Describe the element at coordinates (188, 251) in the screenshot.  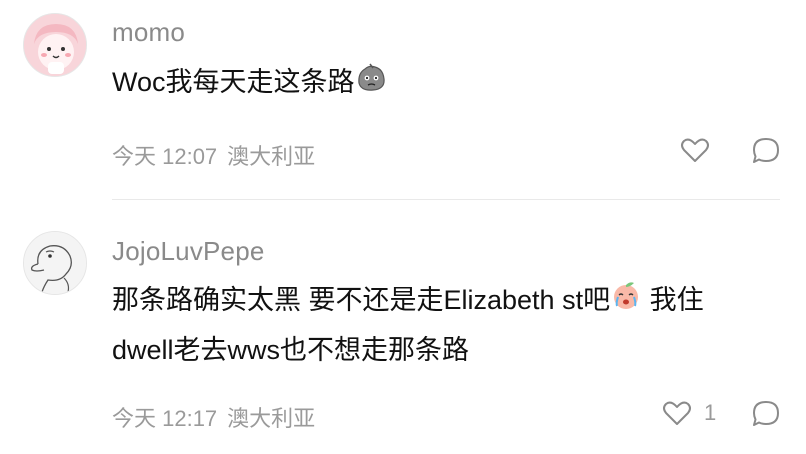
I see `username: JojoLuvPepe` at that location.